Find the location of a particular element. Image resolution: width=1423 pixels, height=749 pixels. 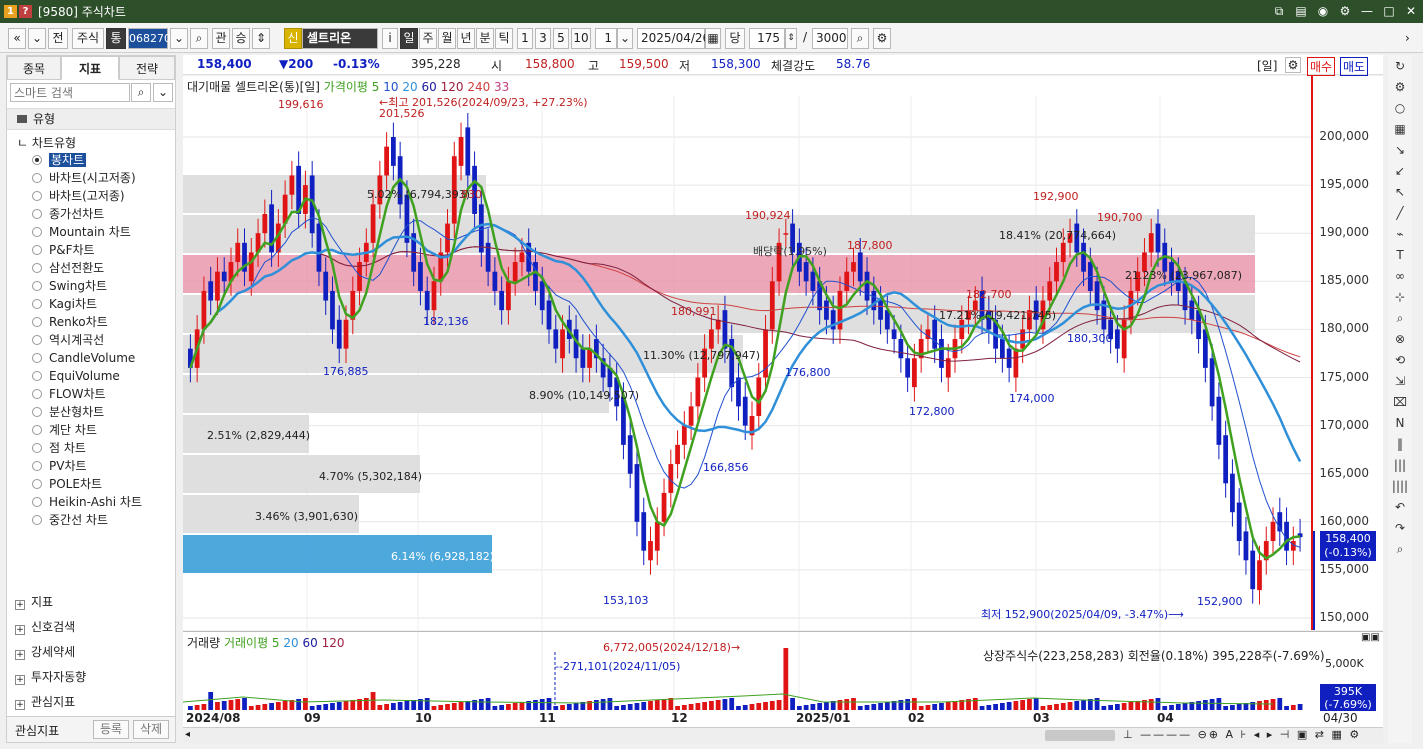

tree-root: ㄴ 차트유형 is located at coordinates (46, 142).